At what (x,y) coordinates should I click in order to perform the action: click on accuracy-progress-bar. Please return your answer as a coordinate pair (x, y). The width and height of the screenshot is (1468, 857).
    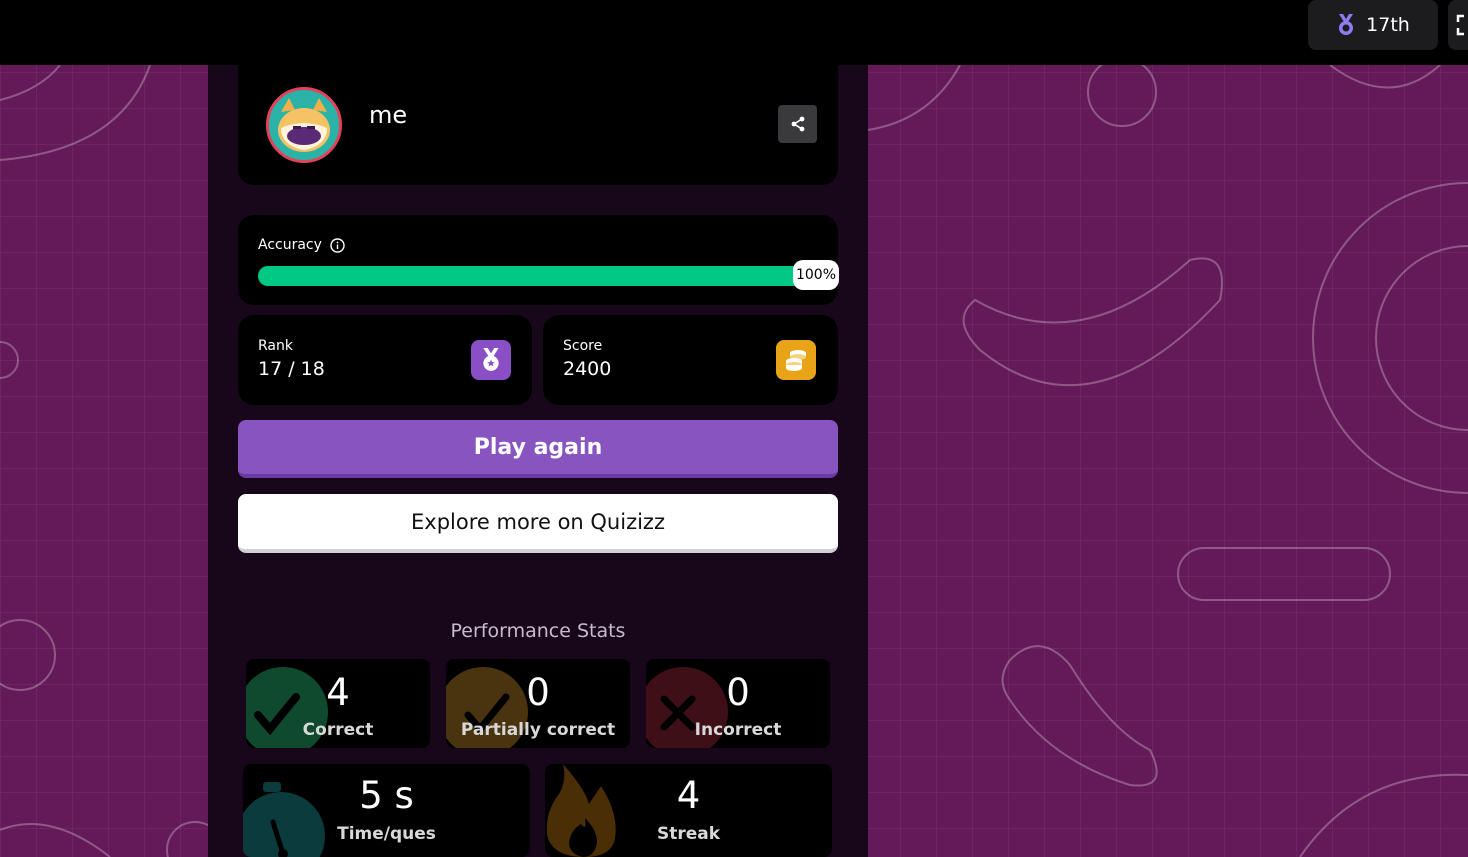
    Looking at the image, I should click on (538, 276).